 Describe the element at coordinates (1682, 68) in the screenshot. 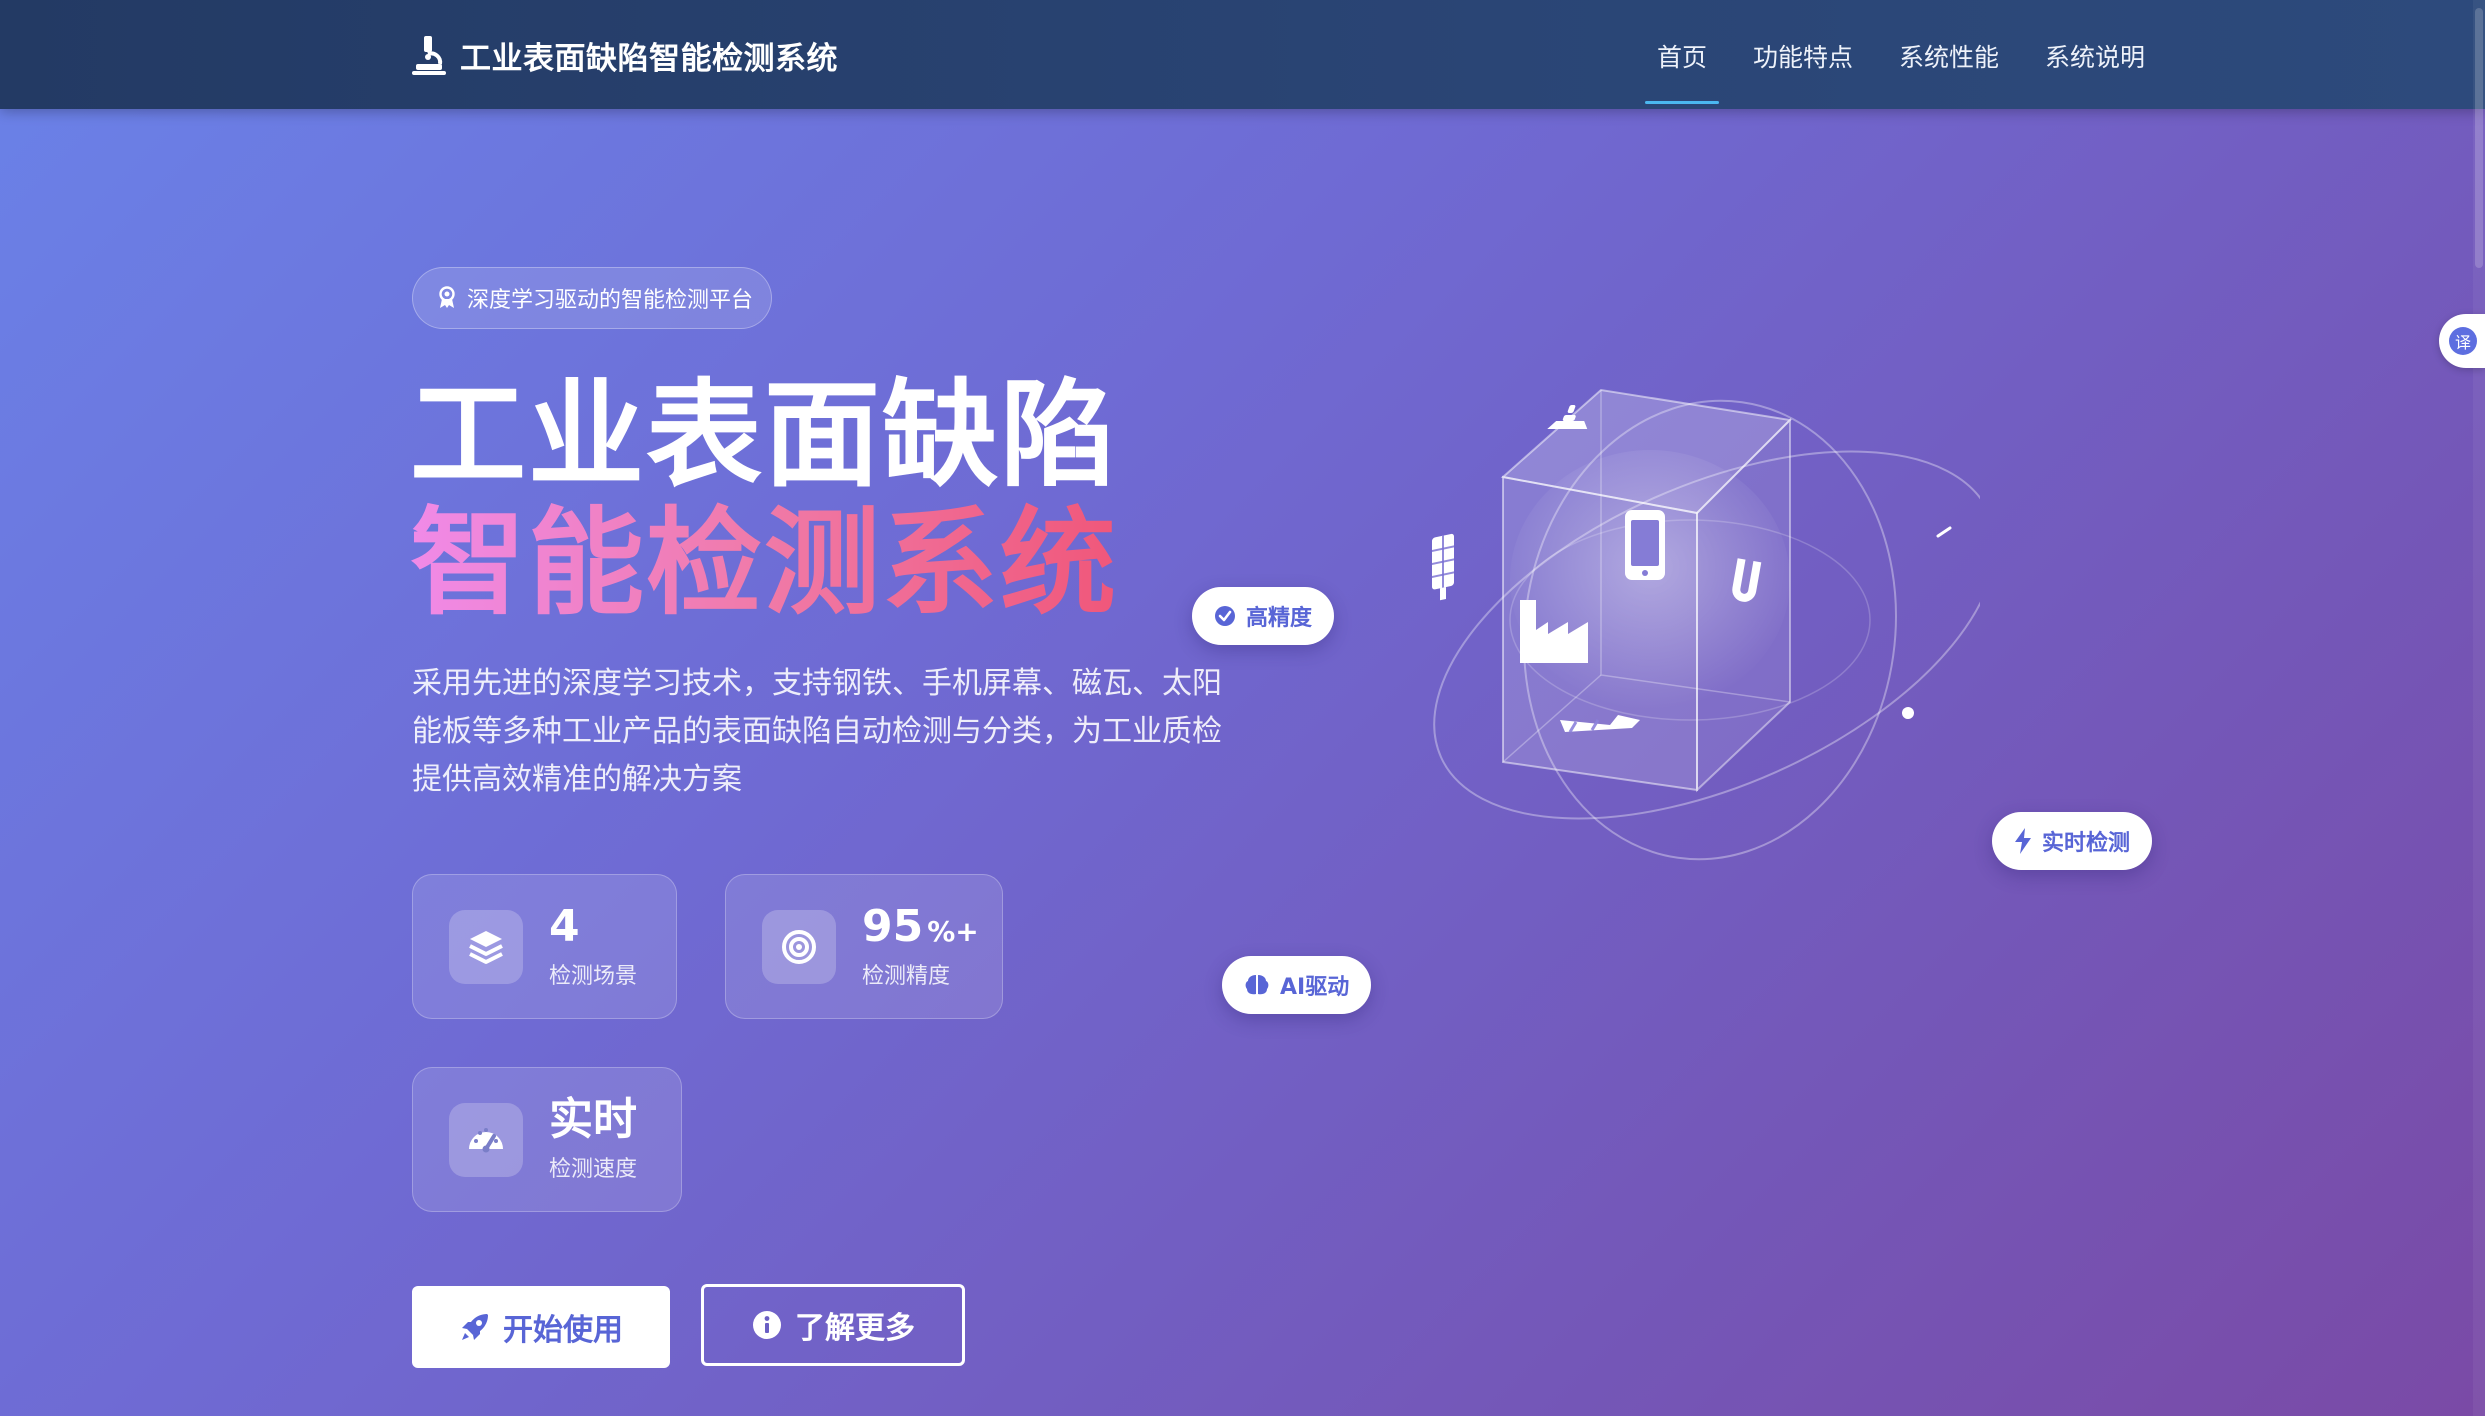

I see `nav-home: 首页` at that location.